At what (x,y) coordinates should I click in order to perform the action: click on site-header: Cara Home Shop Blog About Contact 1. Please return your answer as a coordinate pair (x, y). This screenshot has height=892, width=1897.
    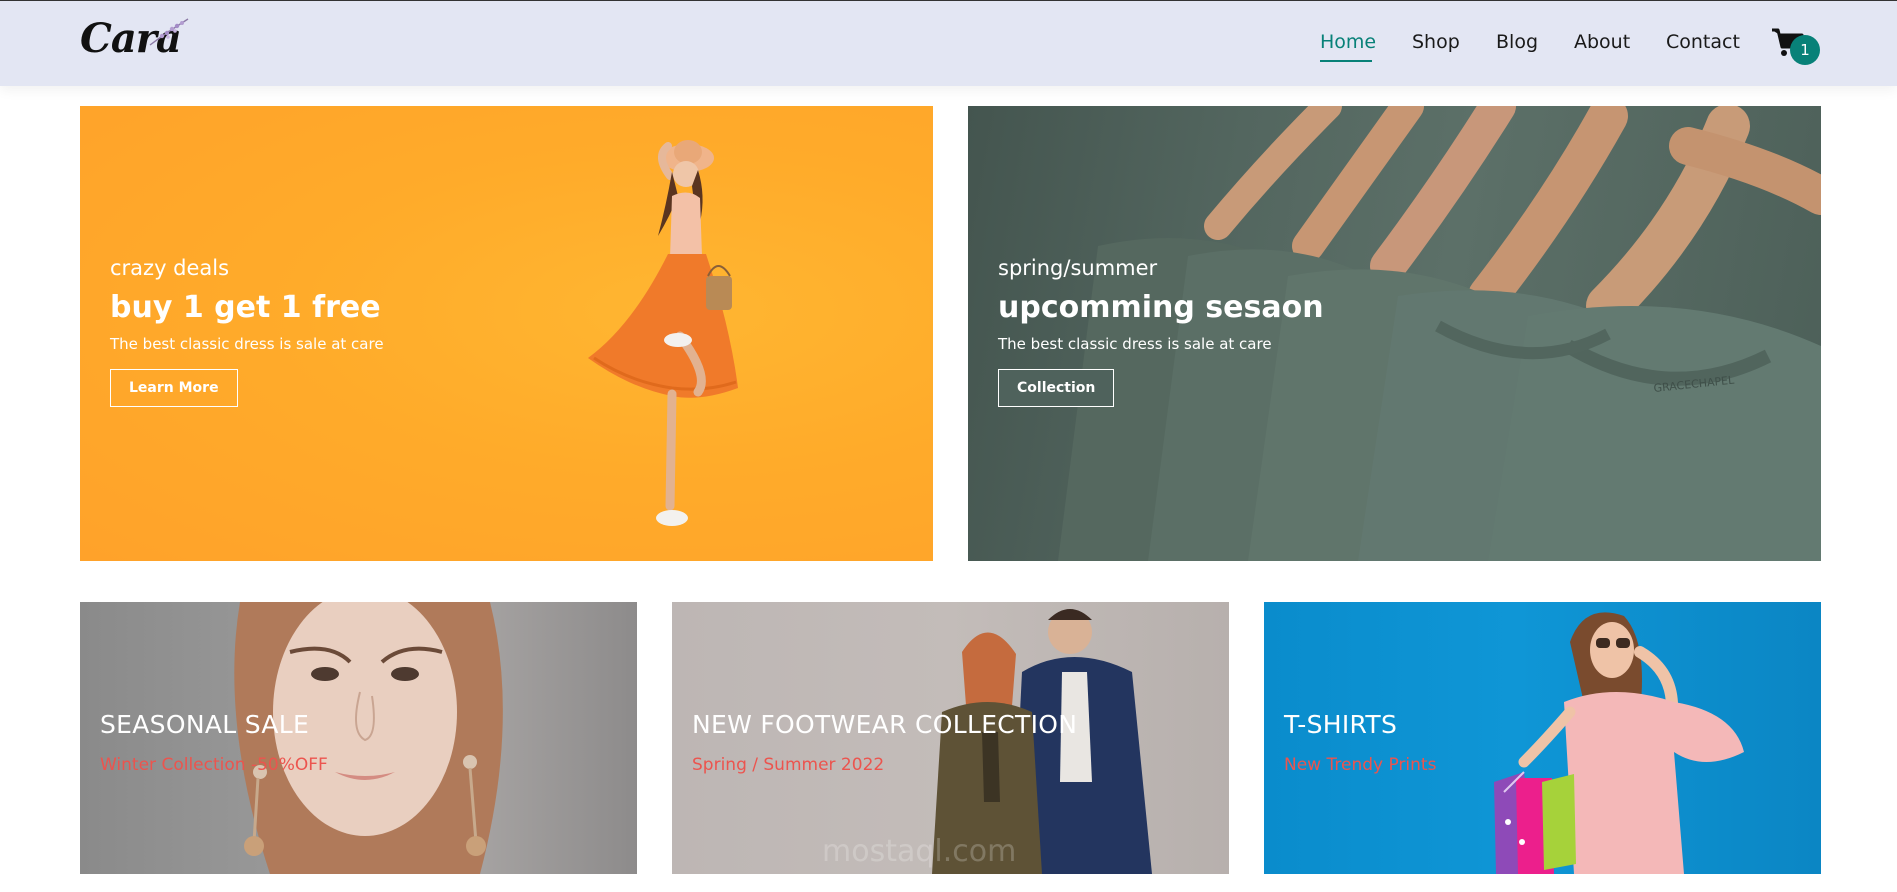
    Looking at the image, I should click on (948, 43).